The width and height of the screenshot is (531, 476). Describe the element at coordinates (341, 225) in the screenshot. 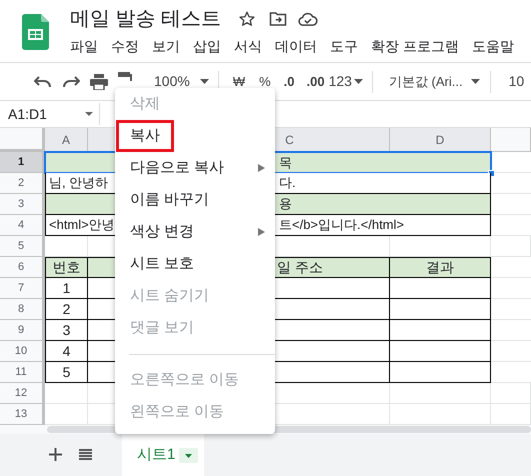

I see `cell-text: 트</b>입니다.</html>` at that location.